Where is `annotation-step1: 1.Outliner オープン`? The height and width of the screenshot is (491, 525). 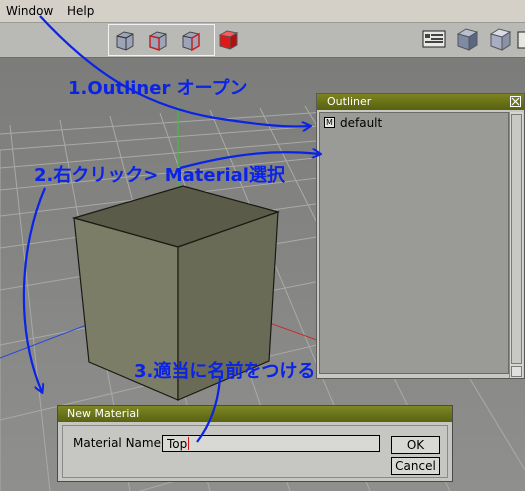
annotation-step1: 1.Outliner オープン is located at coordinates (158, 88).